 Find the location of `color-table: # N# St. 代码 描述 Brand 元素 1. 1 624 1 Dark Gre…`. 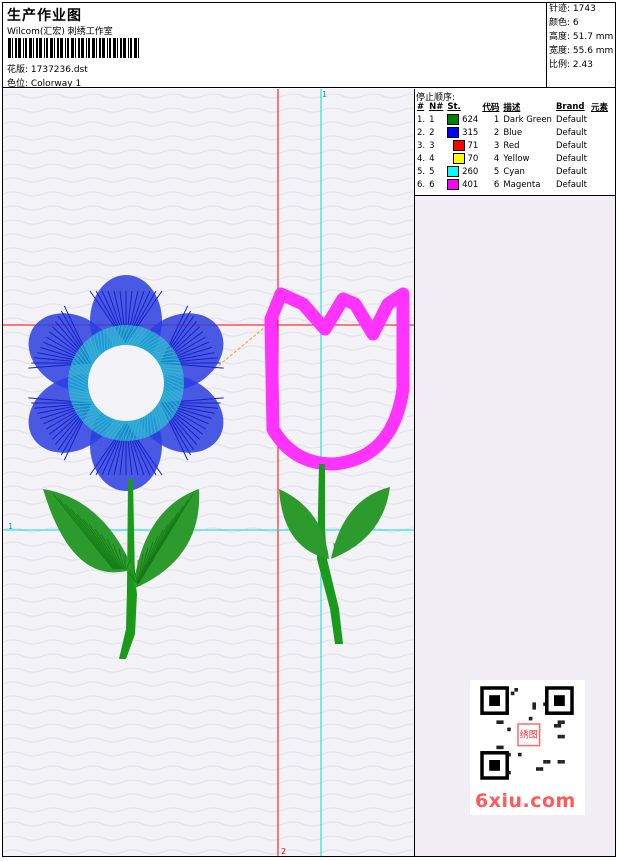

color-table: # N# St. 代码 描述 Brand 元素 1. 1 624 1 Dark Gre… is located at coordinates (512, 146).